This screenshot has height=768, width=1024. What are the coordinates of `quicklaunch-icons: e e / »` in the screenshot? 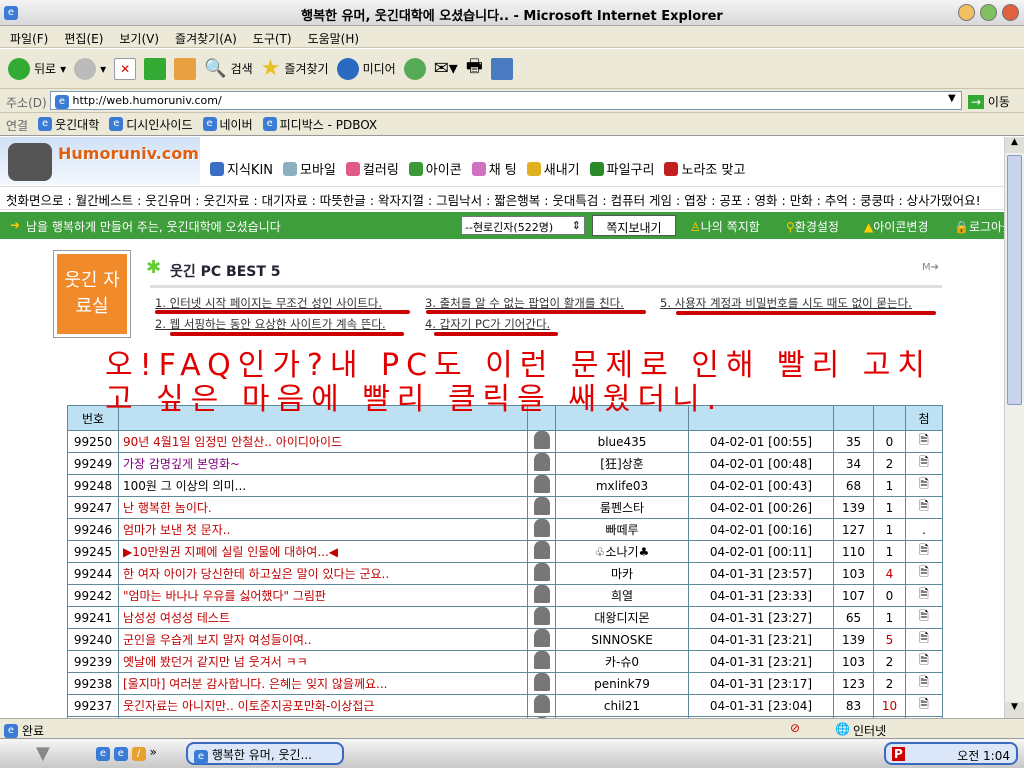 It's located at (126, 753).